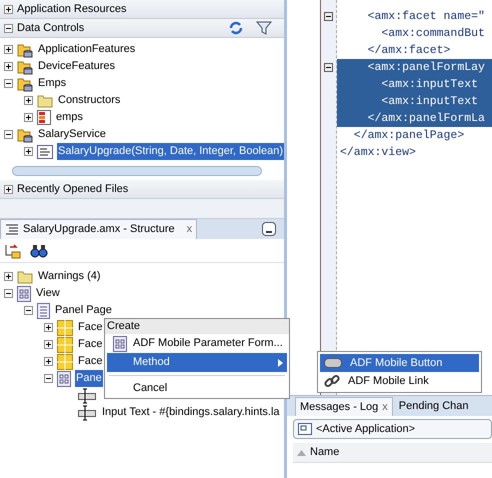 This screenshot has width=492, height=478. Describe the element at coordinates (142, 28) in the screenshot. I see `section-header: Data Controls` at that location.